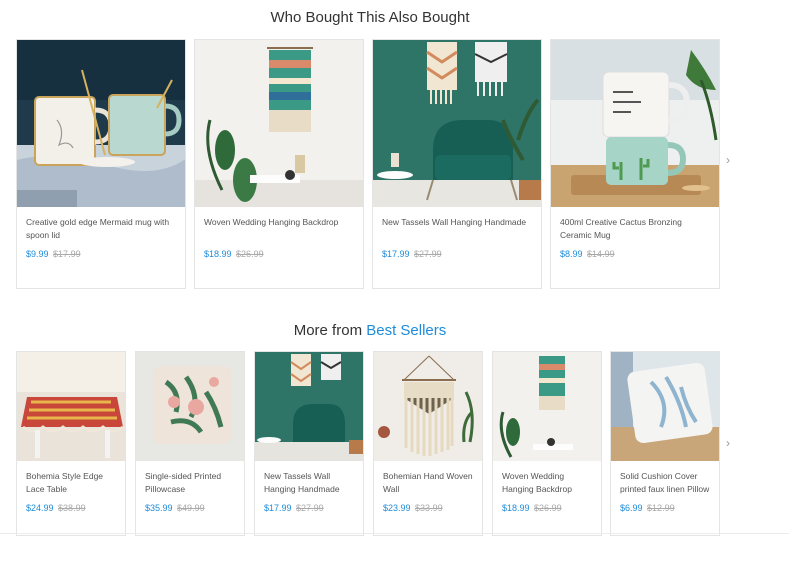 The height and width of the screenshot is (586, 789). What do you see at coordinates (370, 17) in the screenshot?
I see `section-title-also-bought: Who Bought This Also Bought` at bounding box center [370, 17].